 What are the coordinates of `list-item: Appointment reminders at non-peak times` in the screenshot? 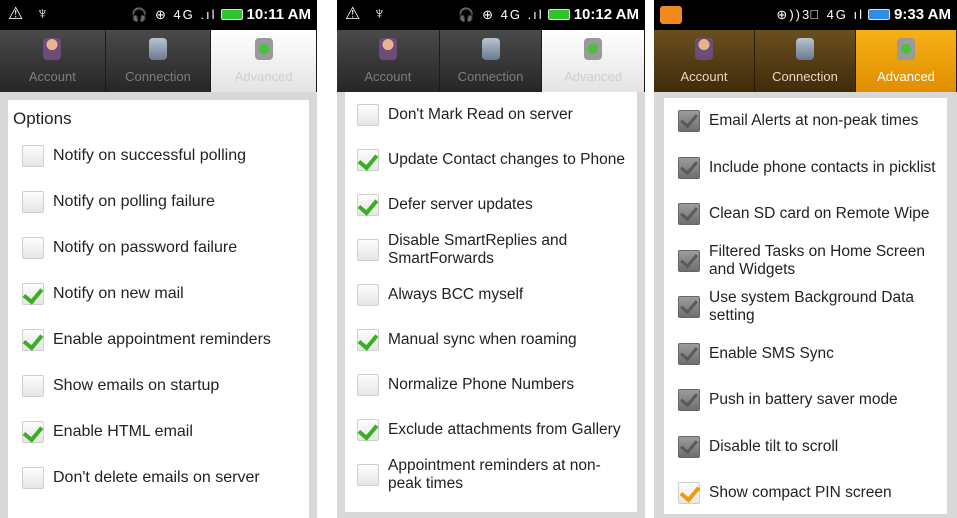 It's located at (491, 474).